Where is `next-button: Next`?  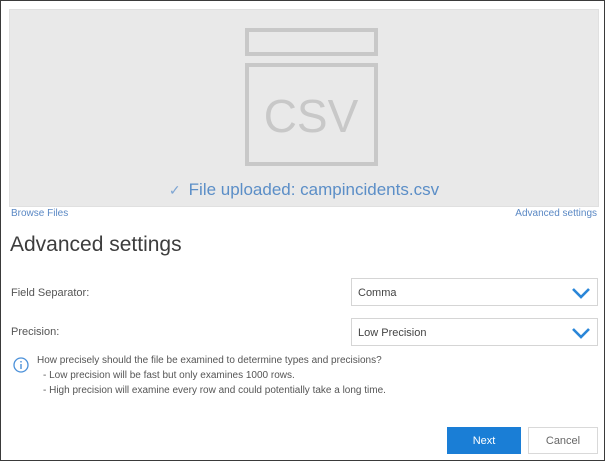 next-button: Next is located at coordinates (484, 440).